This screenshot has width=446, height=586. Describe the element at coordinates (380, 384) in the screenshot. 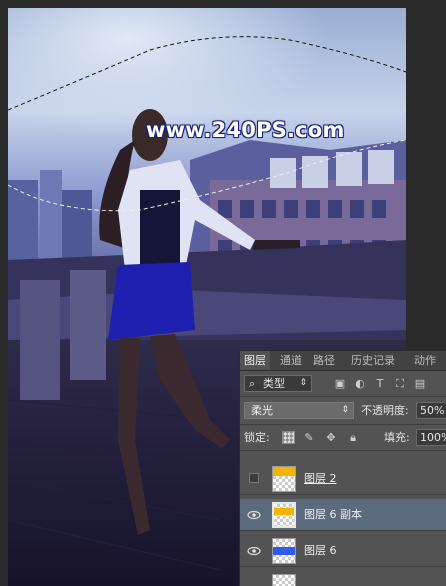

I see `type-filter-icon: T` at that location.